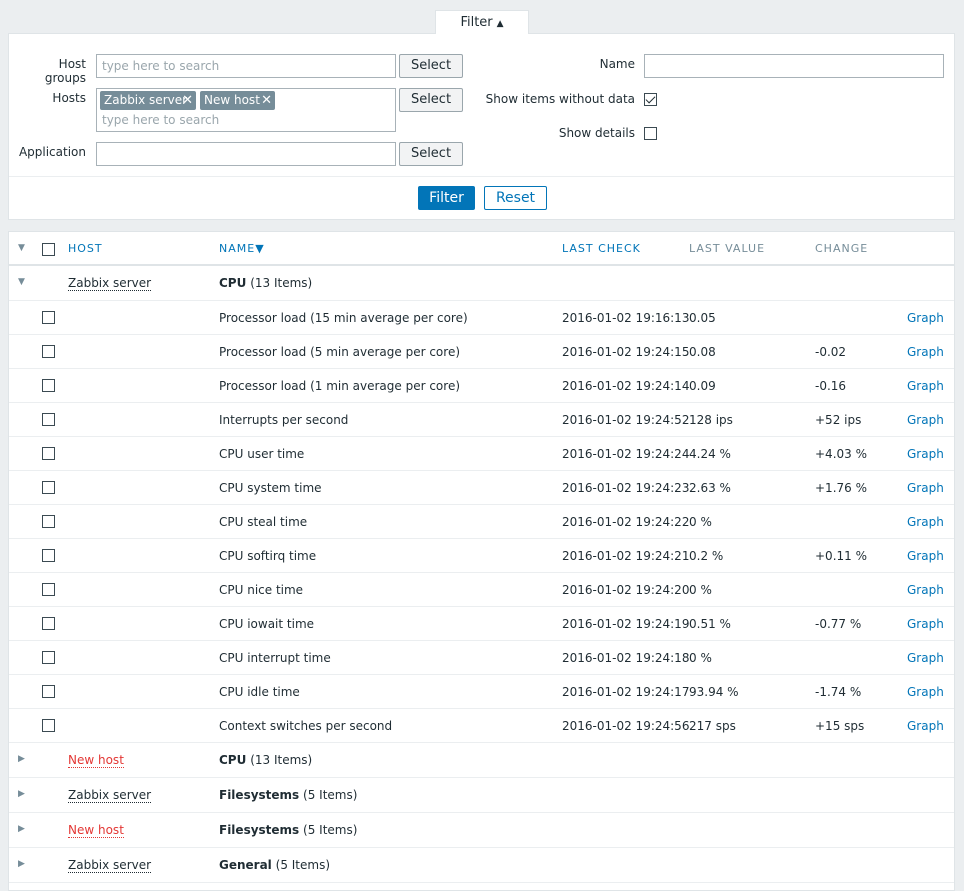 The height and width of the screenshot is (891, 964). I want to click on host-groups-input: type here to search, so click(246, 66).